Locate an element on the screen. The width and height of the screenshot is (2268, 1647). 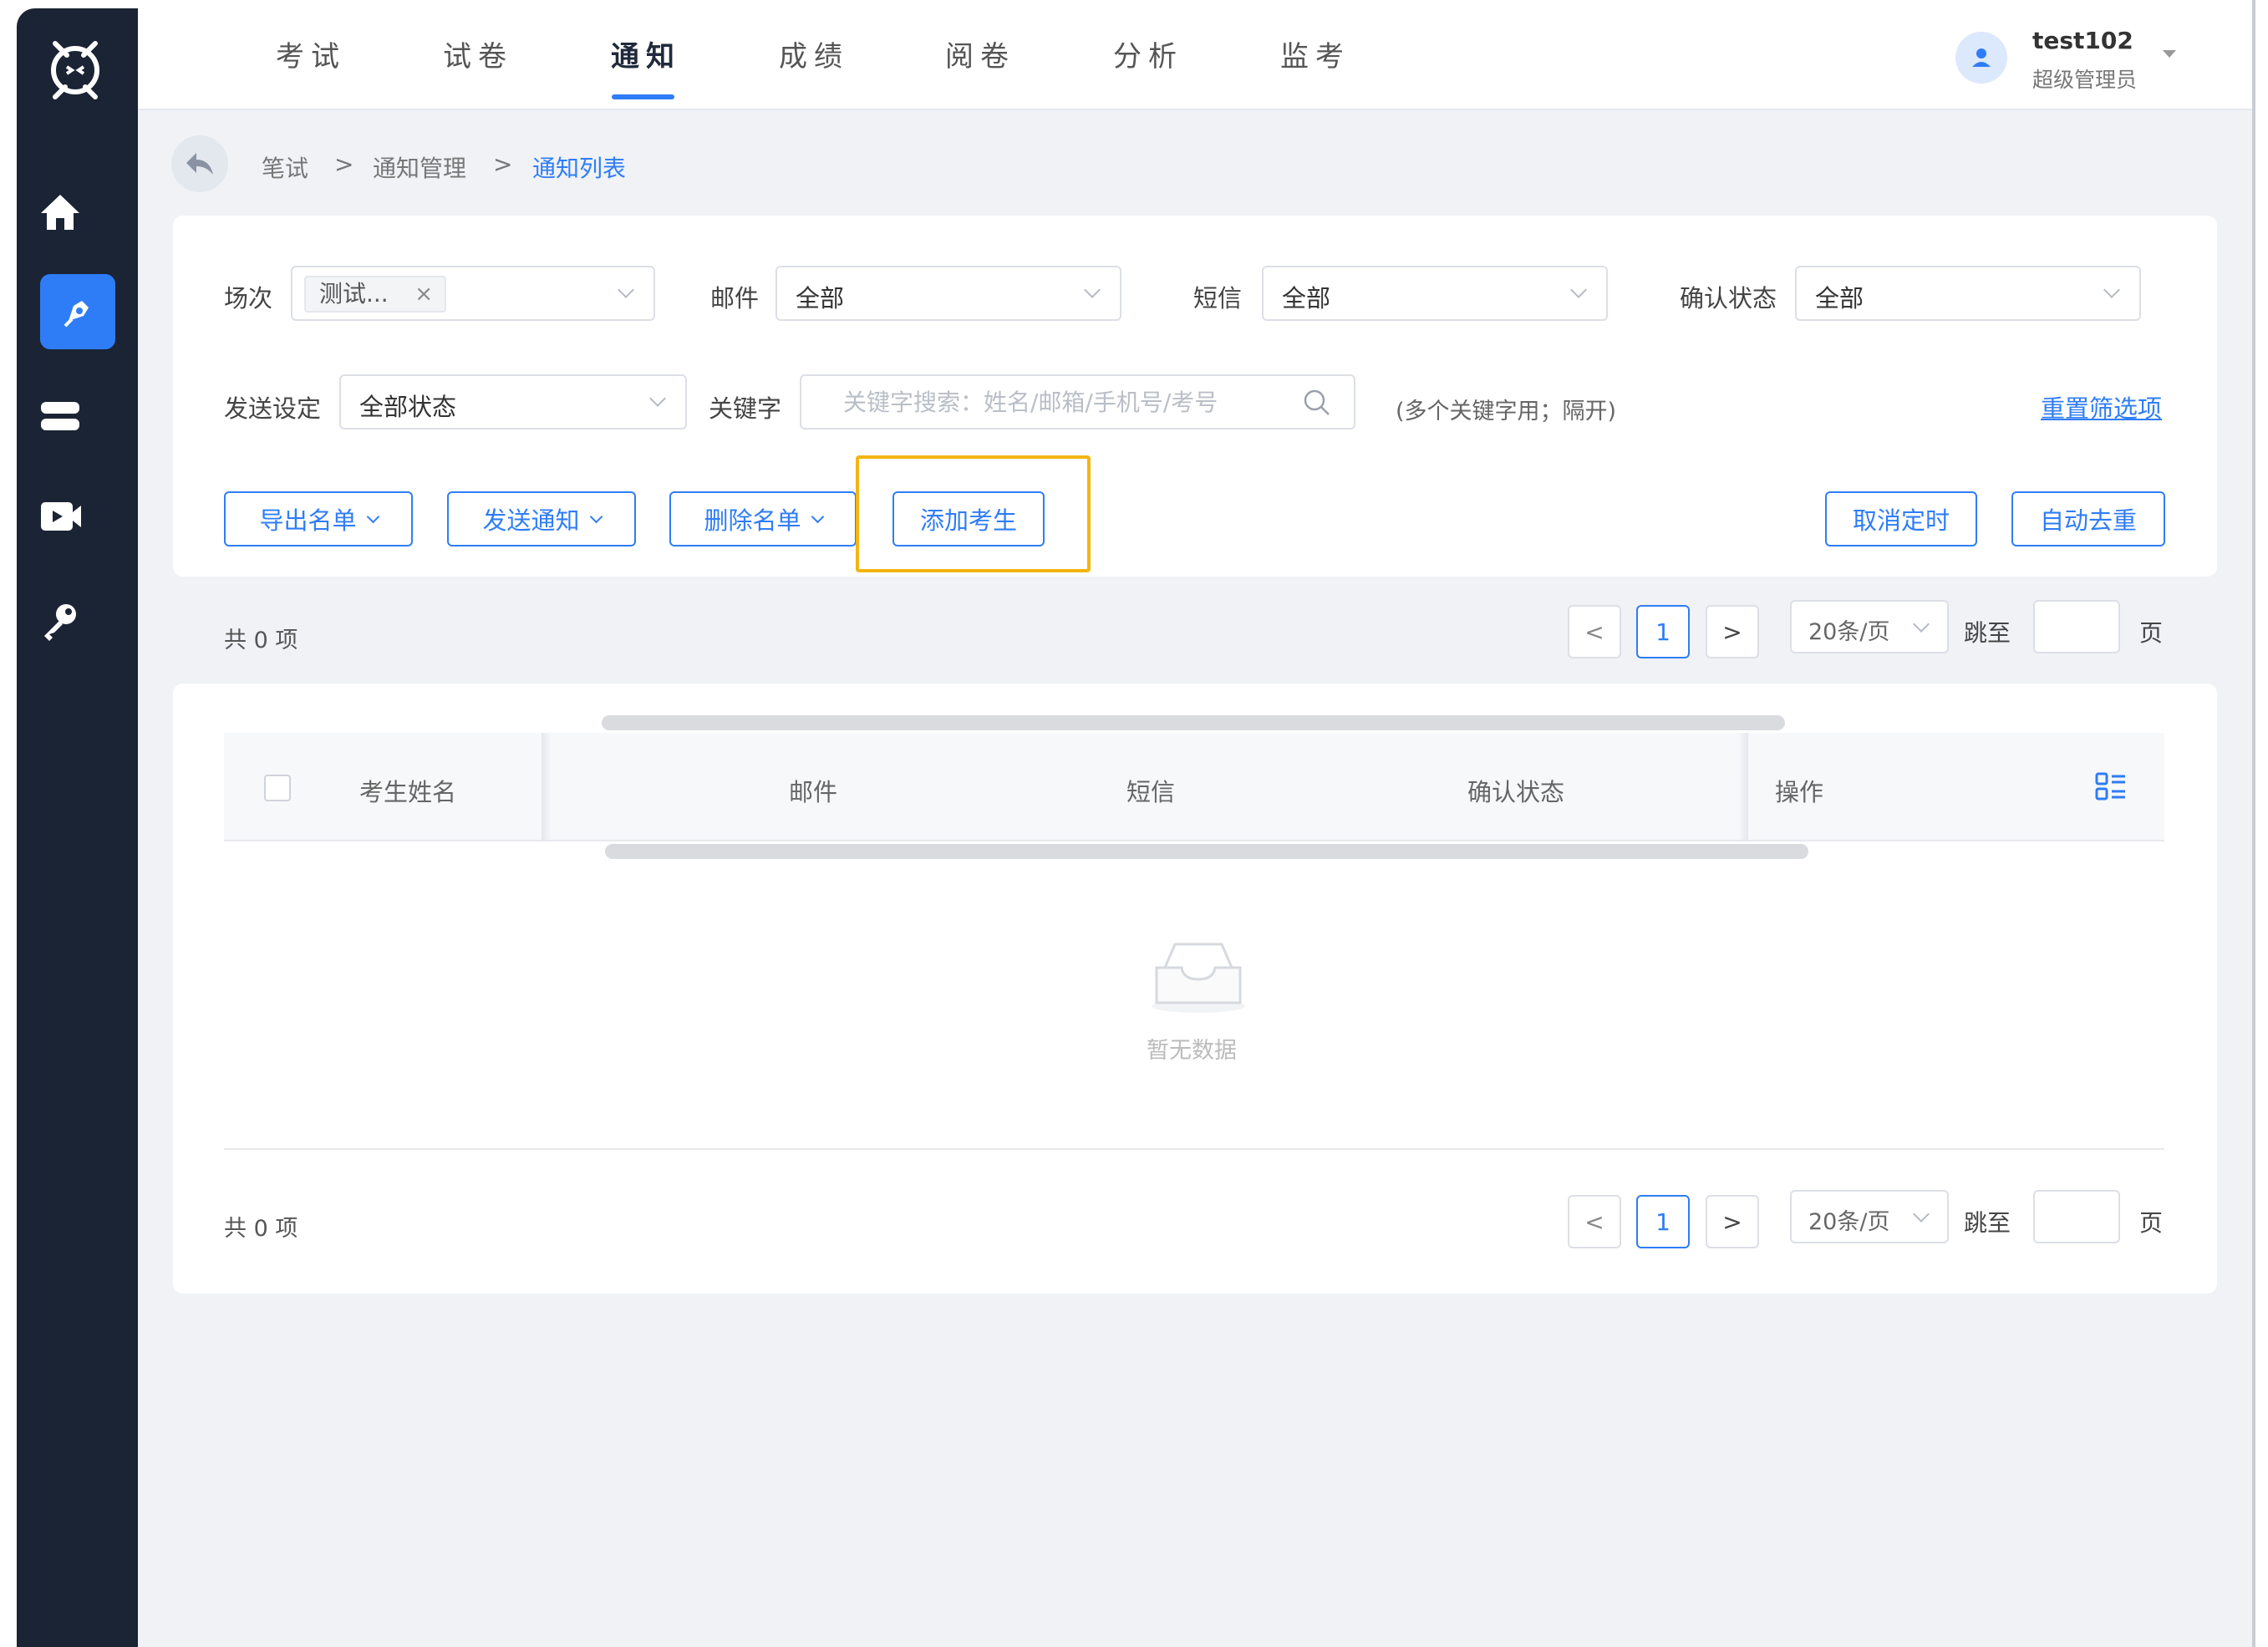
table-header is located at coordinates (1194, 787).